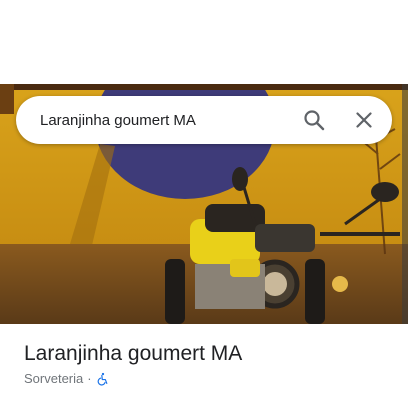 This screenshot has height=408, width=408. What do you see at coordinates (208, 378) in the screenshot?
I see `place-meta: Sorveteria ·` at bounding box center [208, 378].